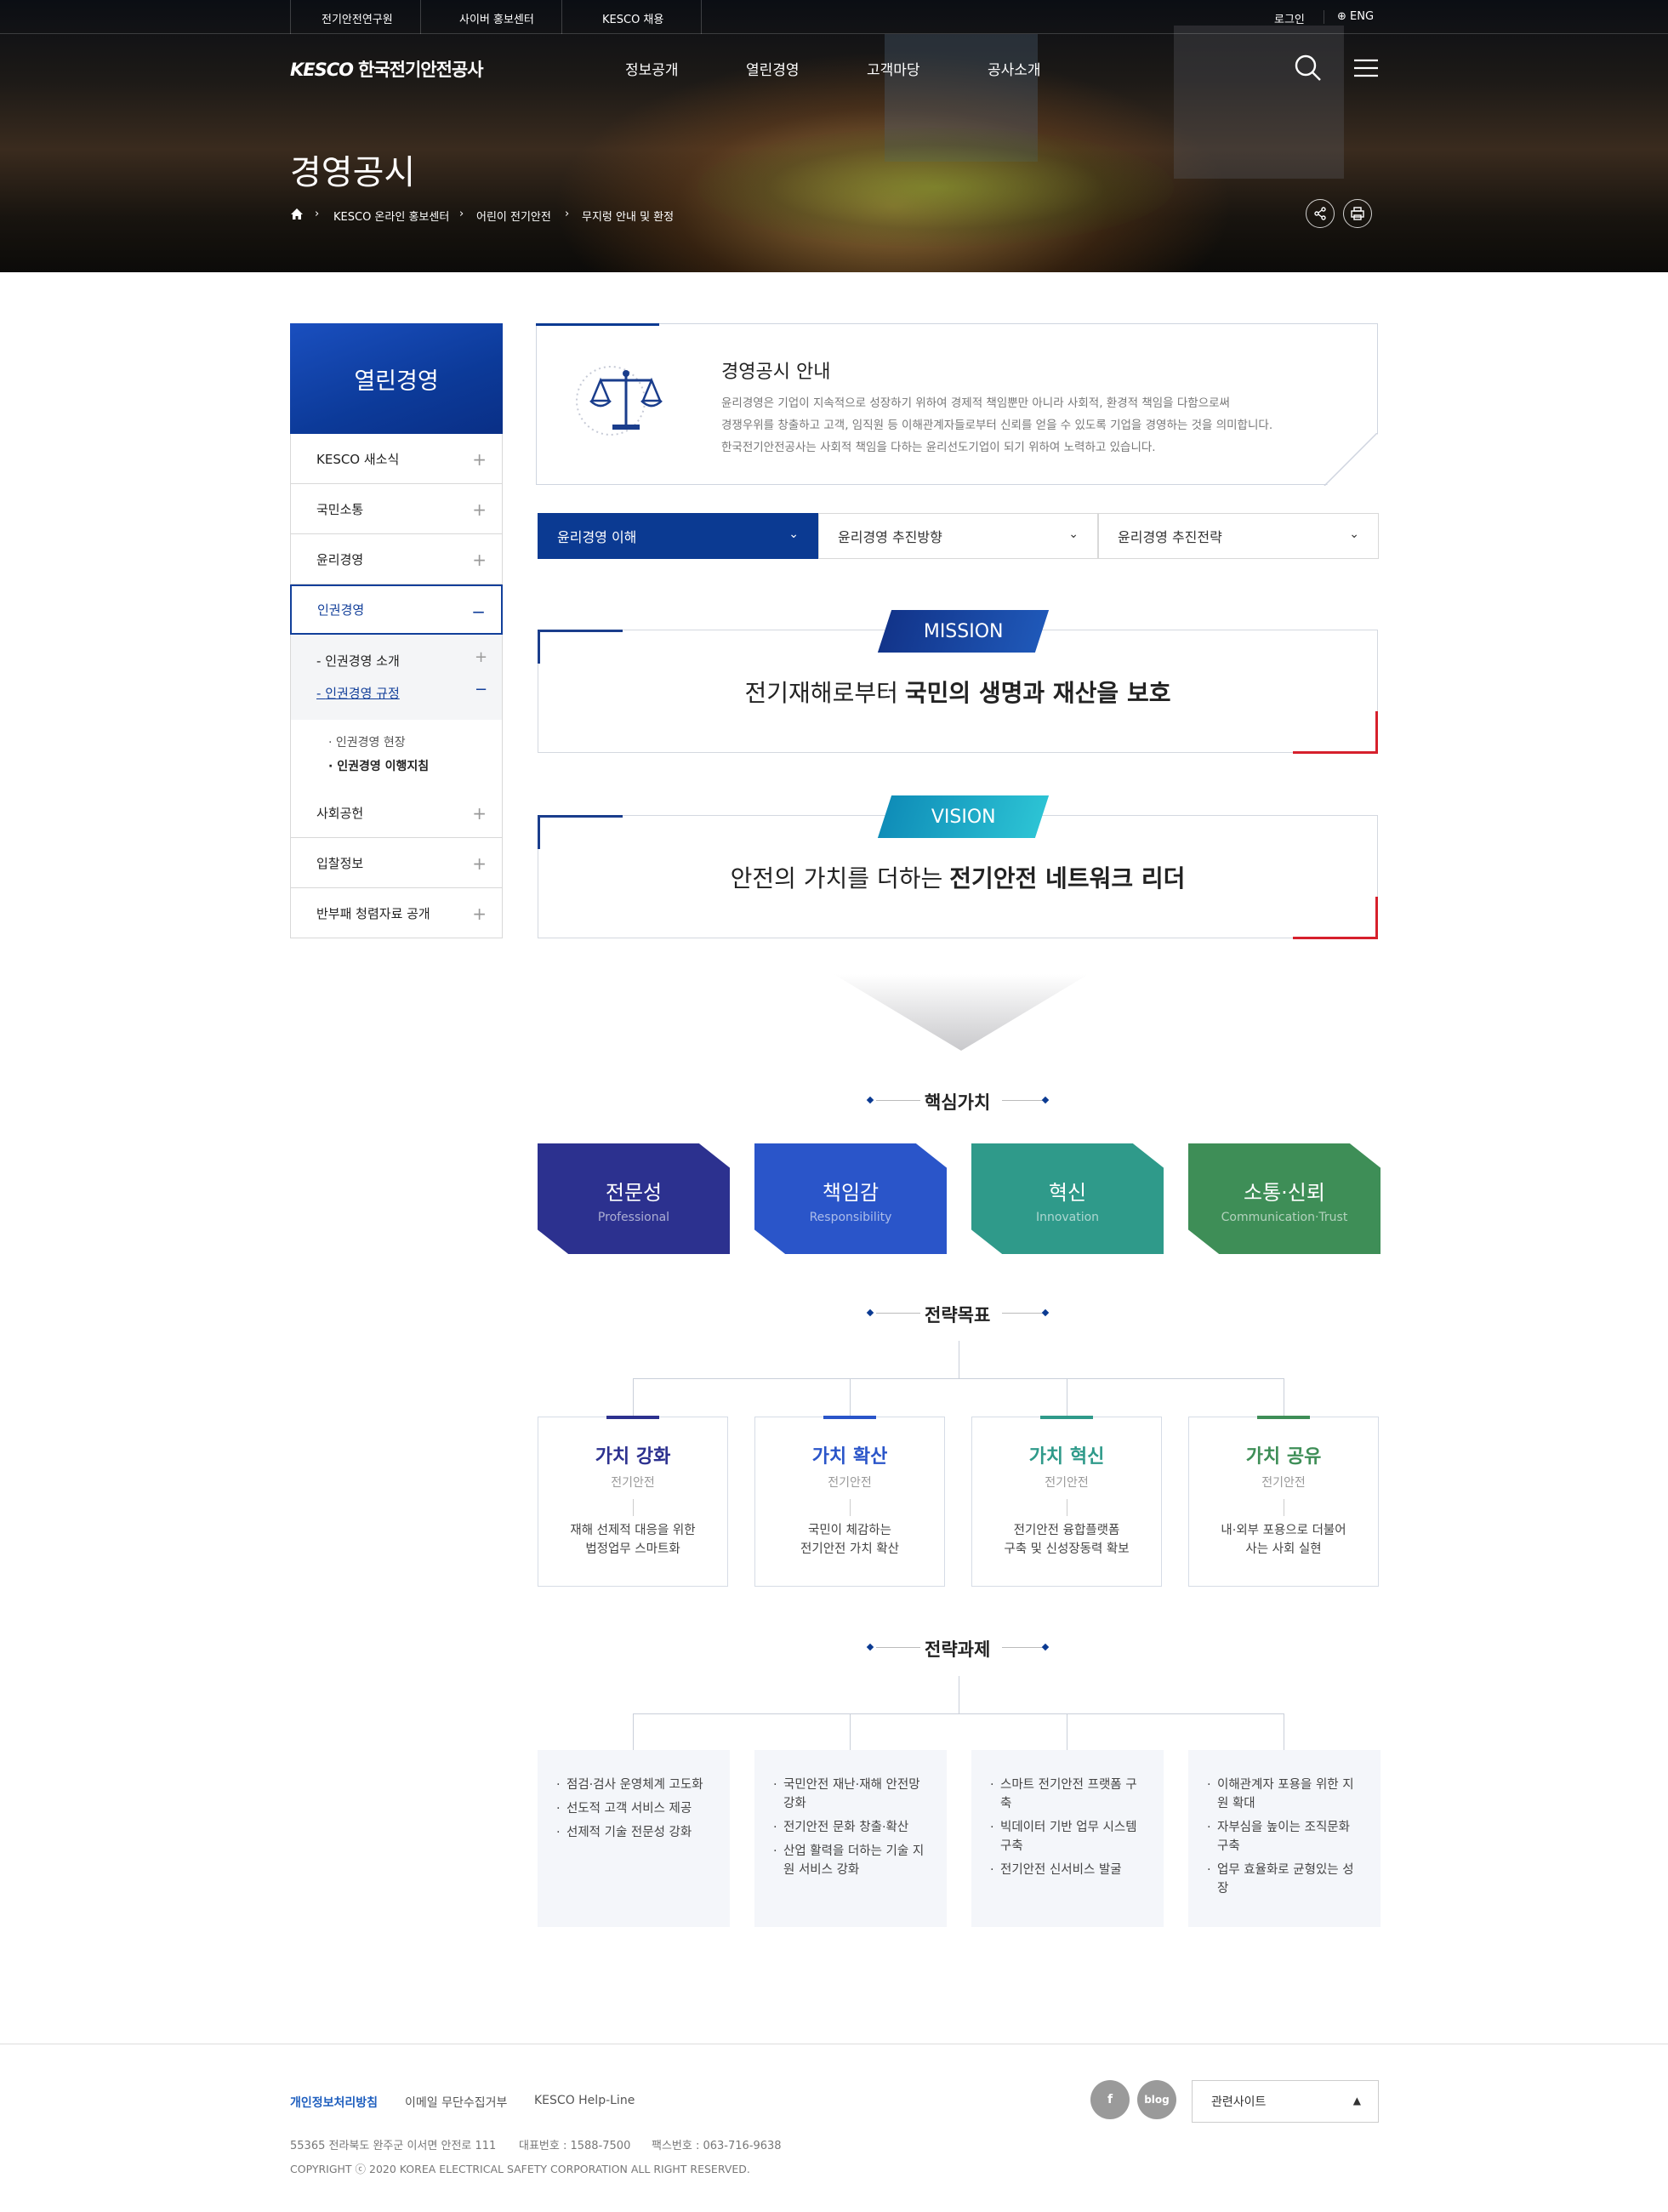  I want to click on lnb-item-ethics: 윤리경영 +, so click(396, 559).